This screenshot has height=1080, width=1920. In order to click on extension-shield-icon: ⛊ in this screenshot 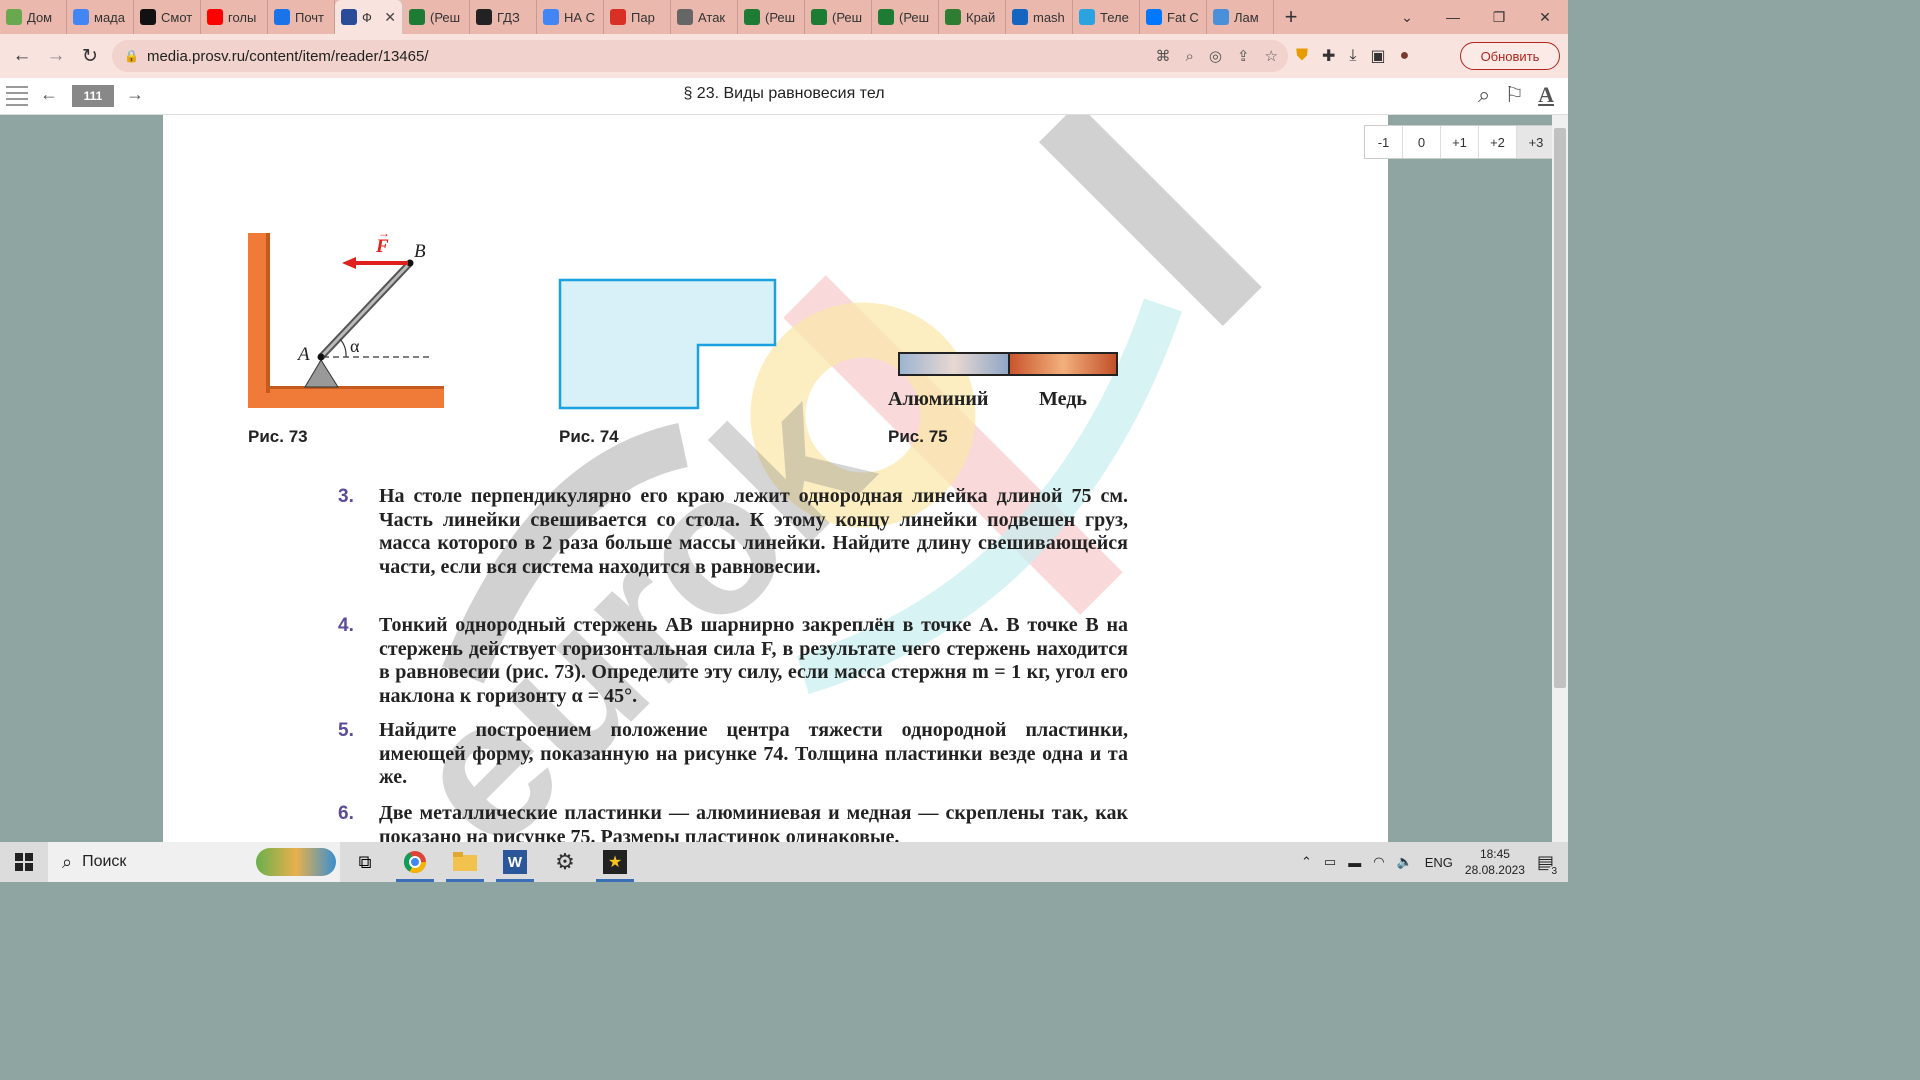, I will do `click(1302, 56)`.